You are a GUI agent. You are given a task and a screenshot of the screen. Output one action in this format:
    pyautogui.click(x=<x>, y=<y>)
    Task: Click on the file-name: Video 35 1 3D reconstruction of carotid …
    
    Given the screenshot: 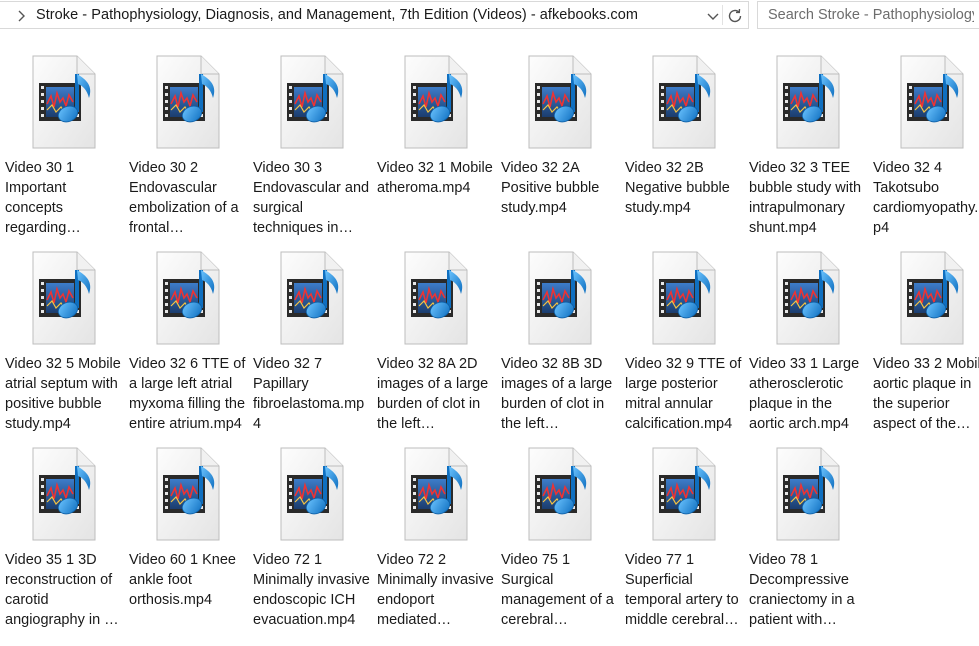 What is the action you would take?
    pyautogui.click(x=64, y=590)
    